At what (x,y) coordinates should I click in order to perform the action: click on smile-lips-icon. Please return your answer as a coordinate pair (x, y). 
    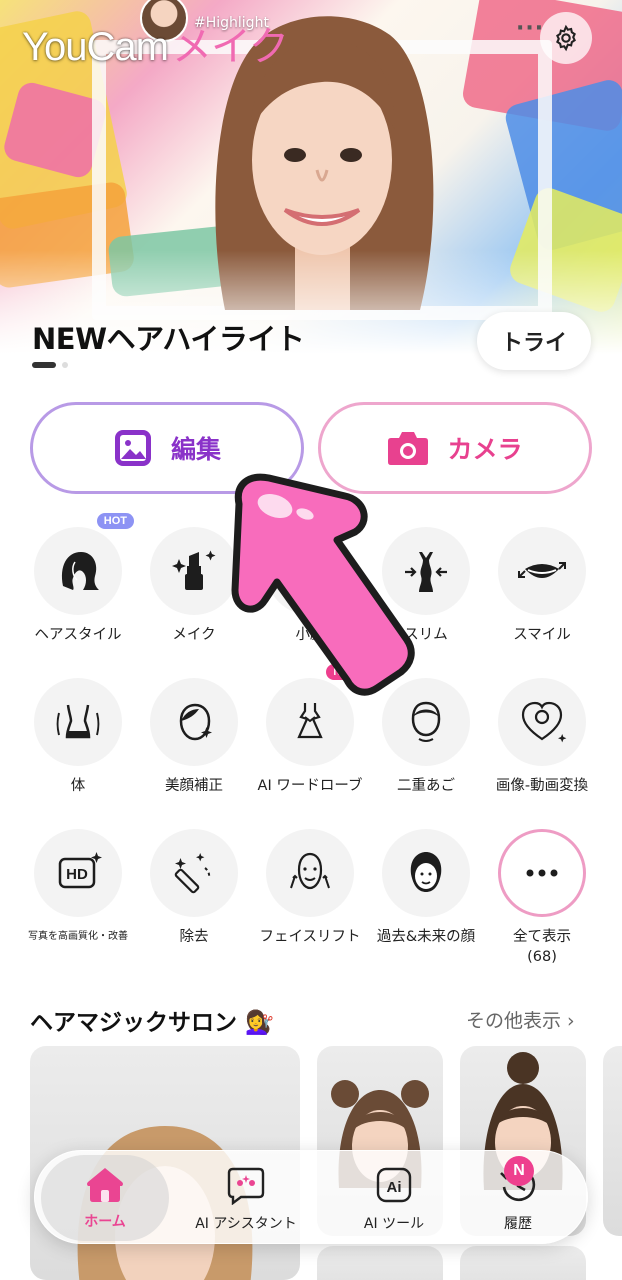
    Looking at the image, I should click on (542, 570).